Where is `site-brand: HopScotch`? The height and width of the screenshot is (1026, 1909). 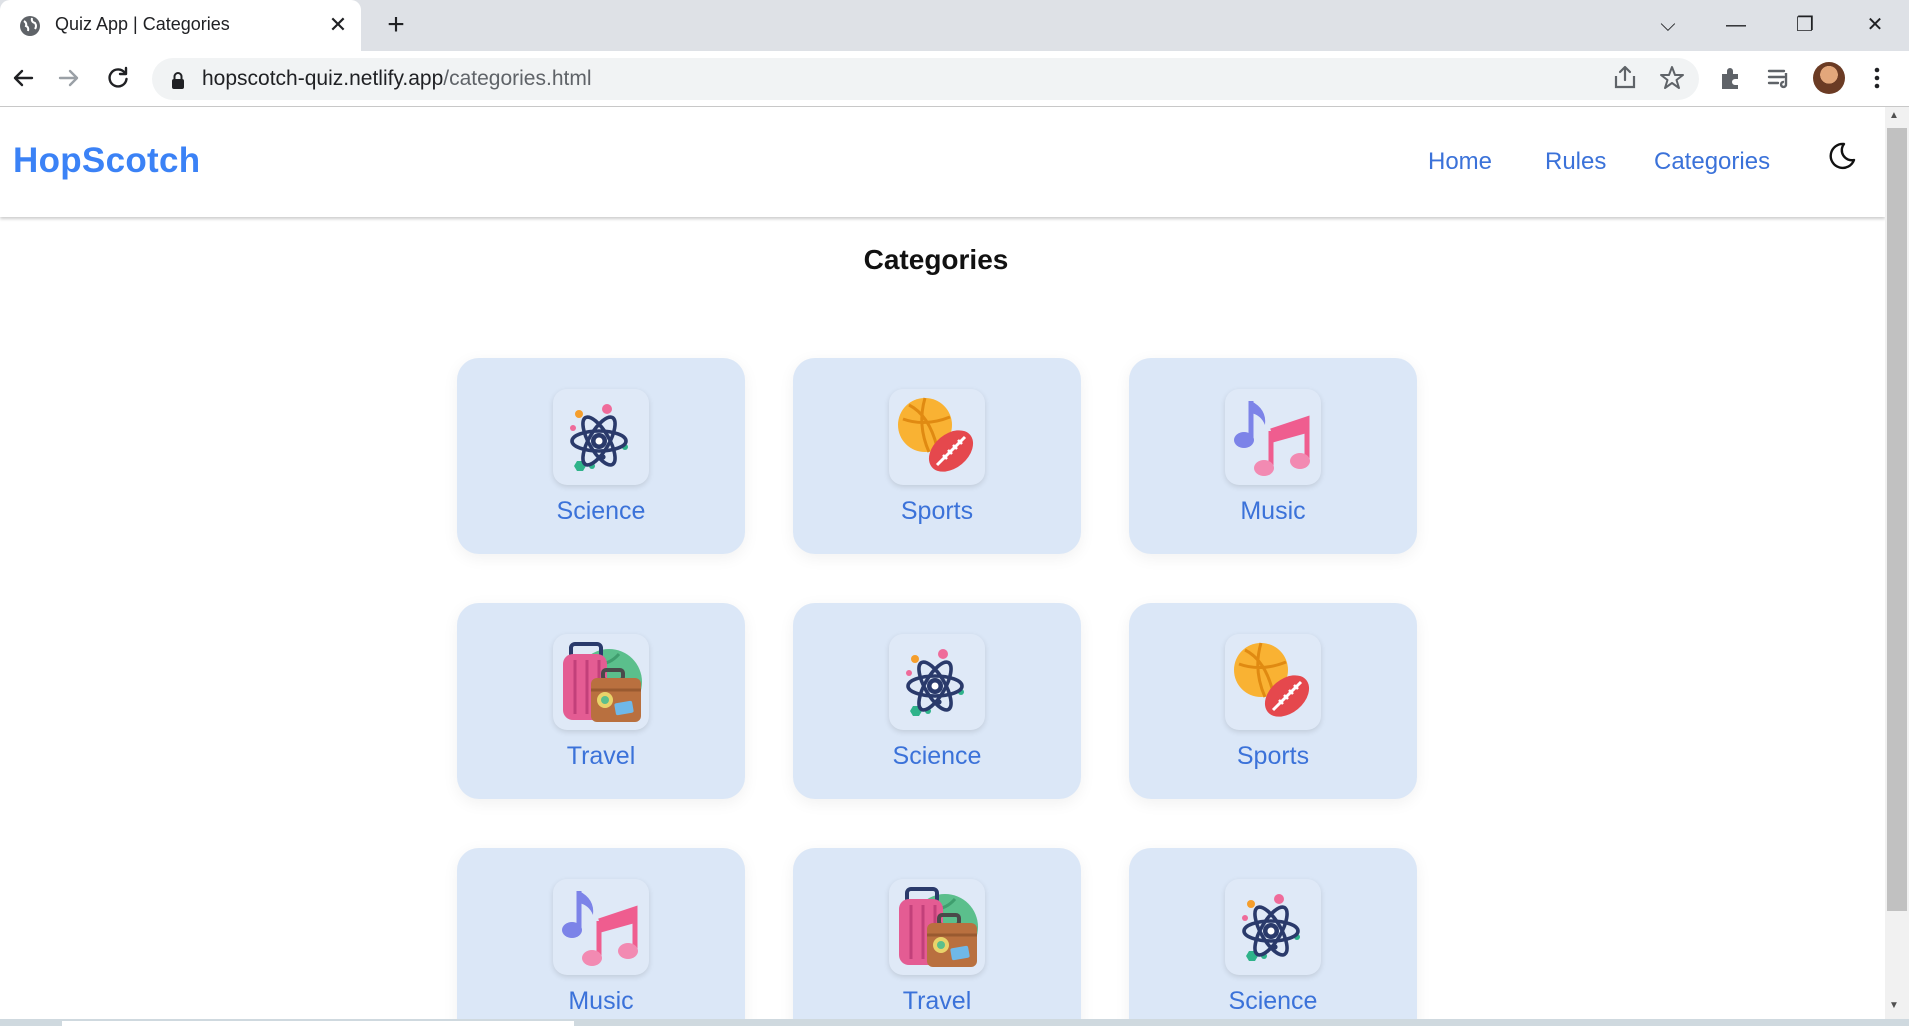
site-brand: HopScotch is located at coordinates (106, 161).